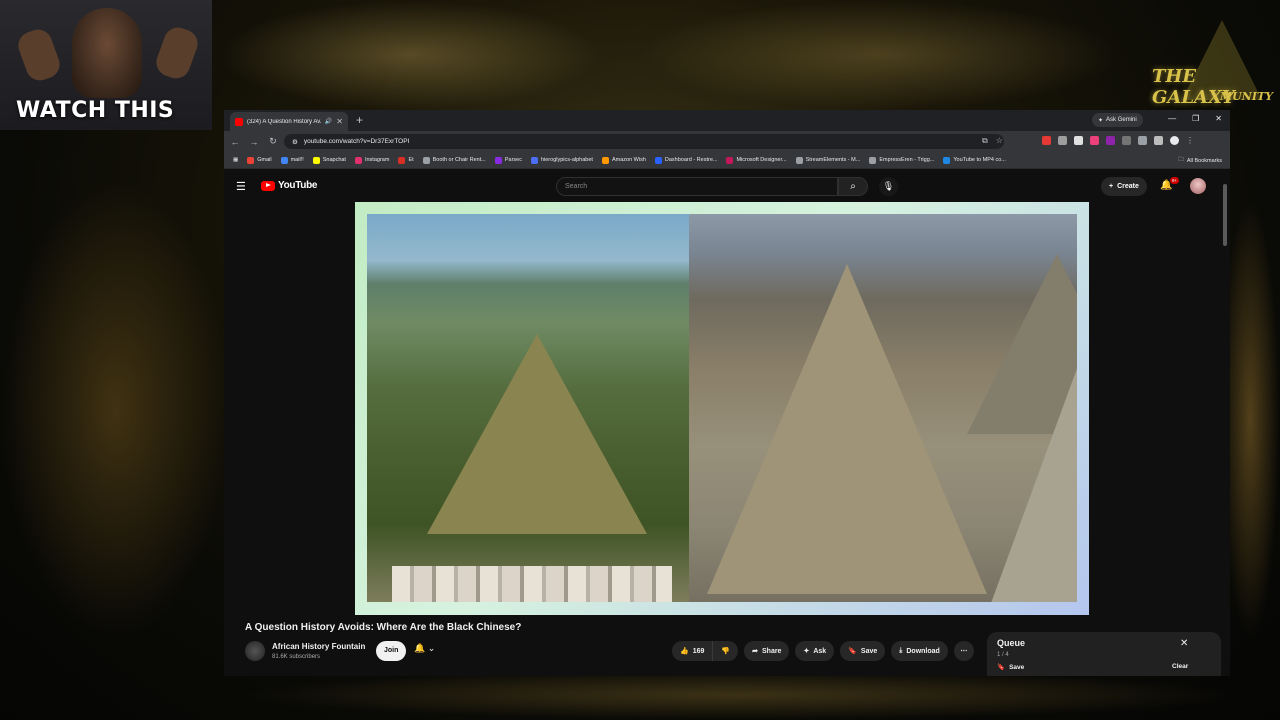 The height and width of the screenshot is (720, 1280). What do you see at coordinates (264, 160) in the screenshot?
I see `bookmark-label: Gmail` at bounding box center [264, 160].